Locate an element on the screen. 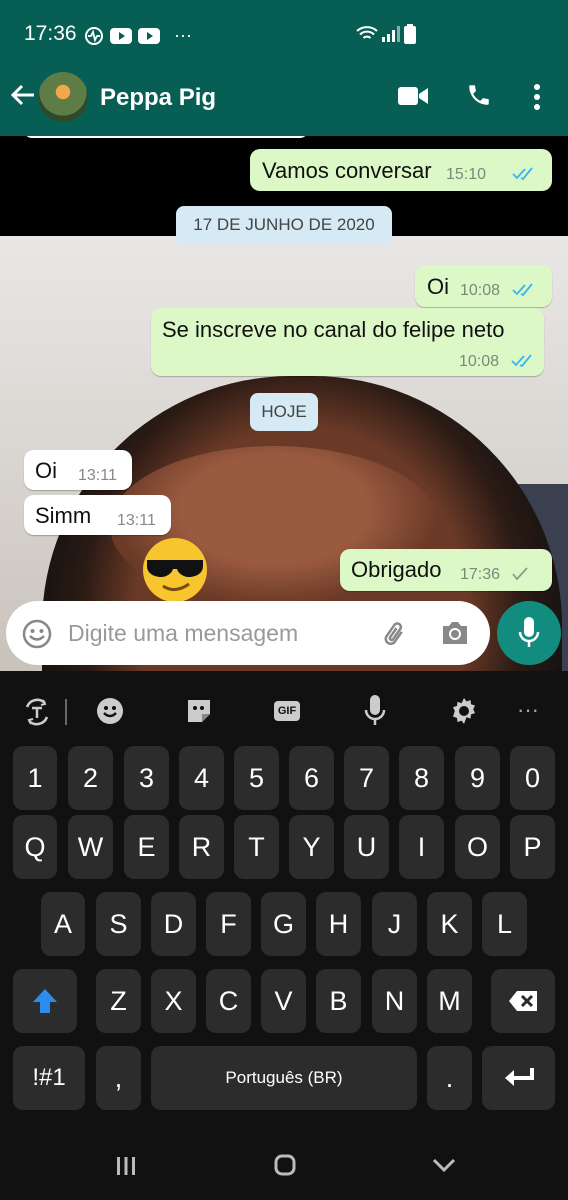  backspace-icon is located at coordinates (523, 1001).